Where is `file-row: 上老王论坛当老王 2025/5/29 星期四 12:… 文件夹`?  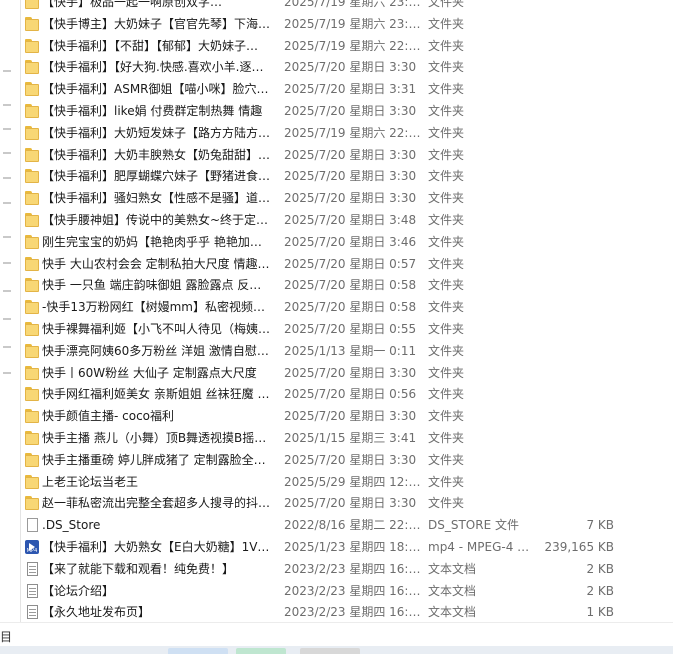
file-row: 上老王论坛当老王 2025/5/29 星期四 12:… 文件夹 is located at coordinates (345, 482).